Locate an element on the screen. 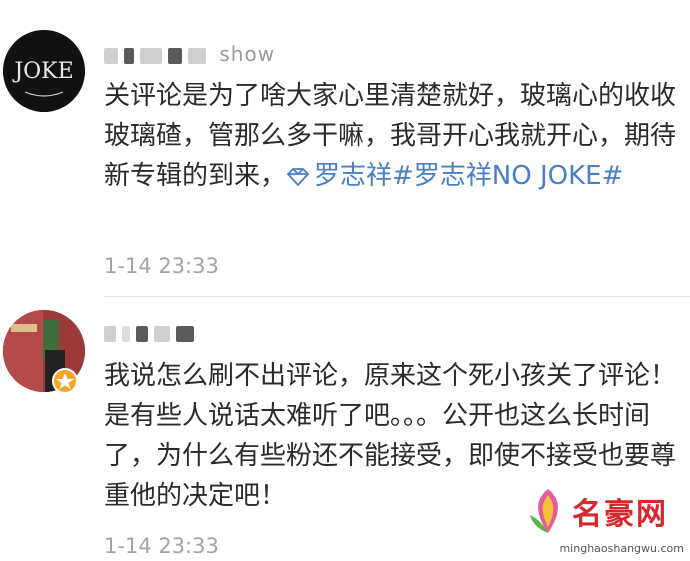  username: show is located at coordinates (189, 54).